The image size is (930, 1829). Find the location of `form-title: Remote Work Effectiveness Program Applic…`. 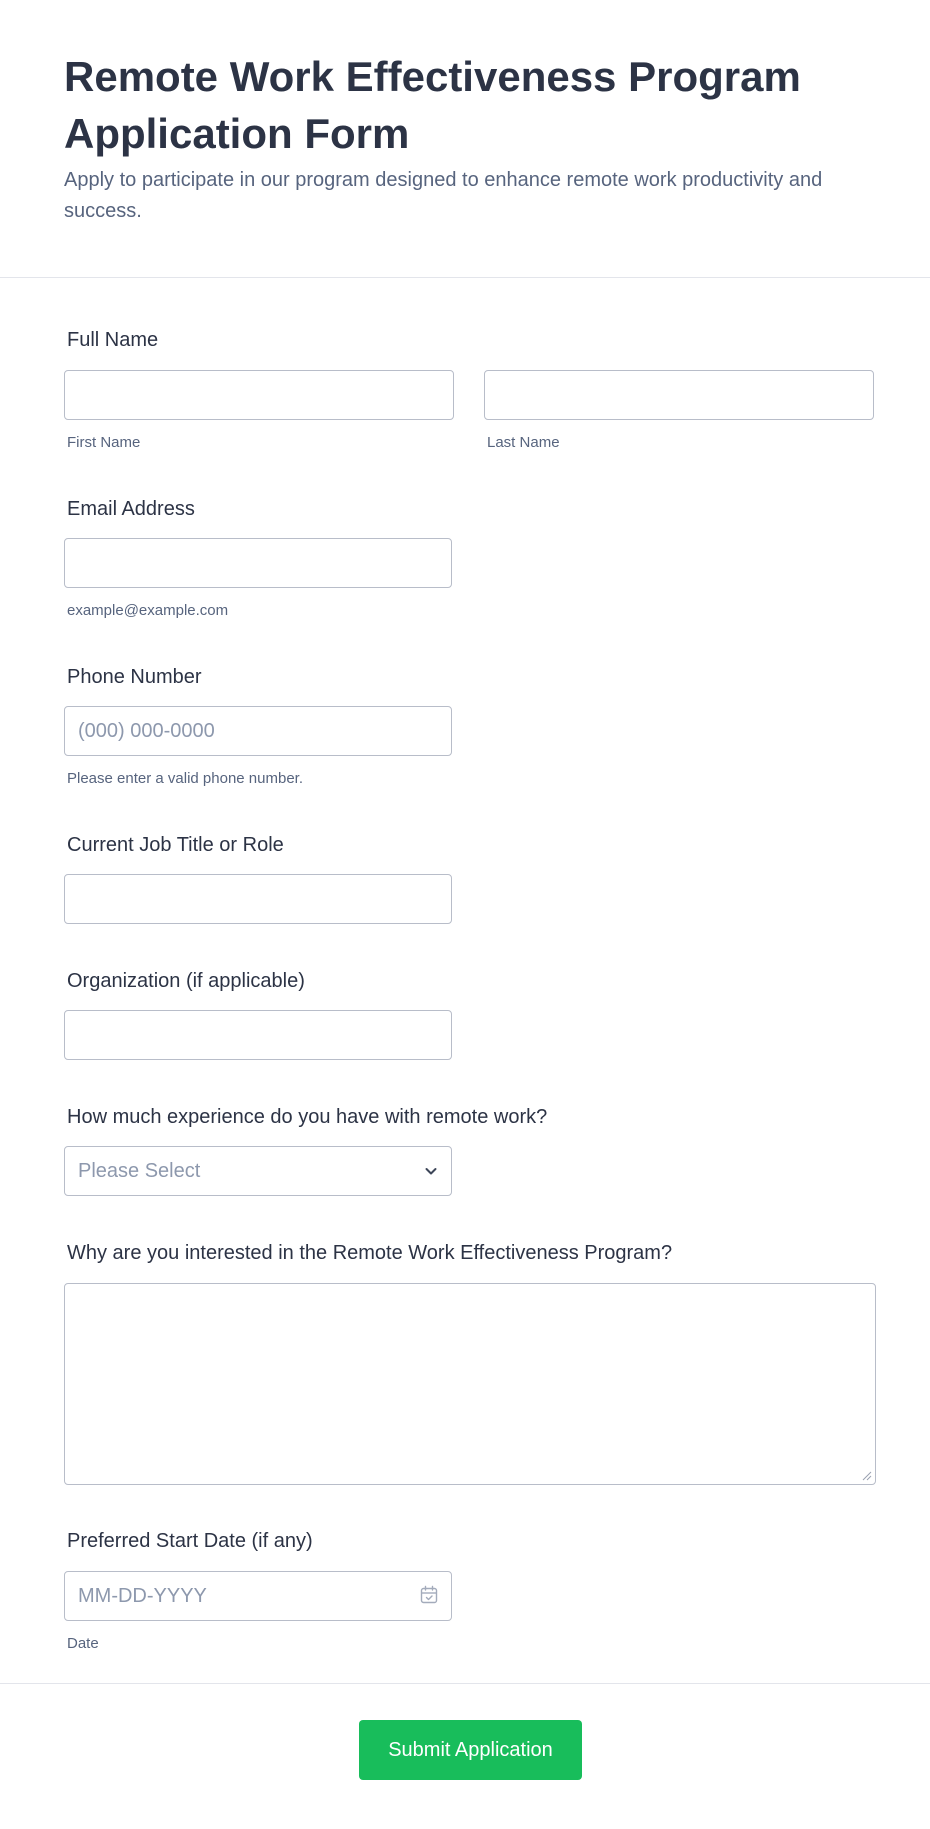

form-title: Remote Work Effectiveness Program Applic… is located at coordinates (432, 105).